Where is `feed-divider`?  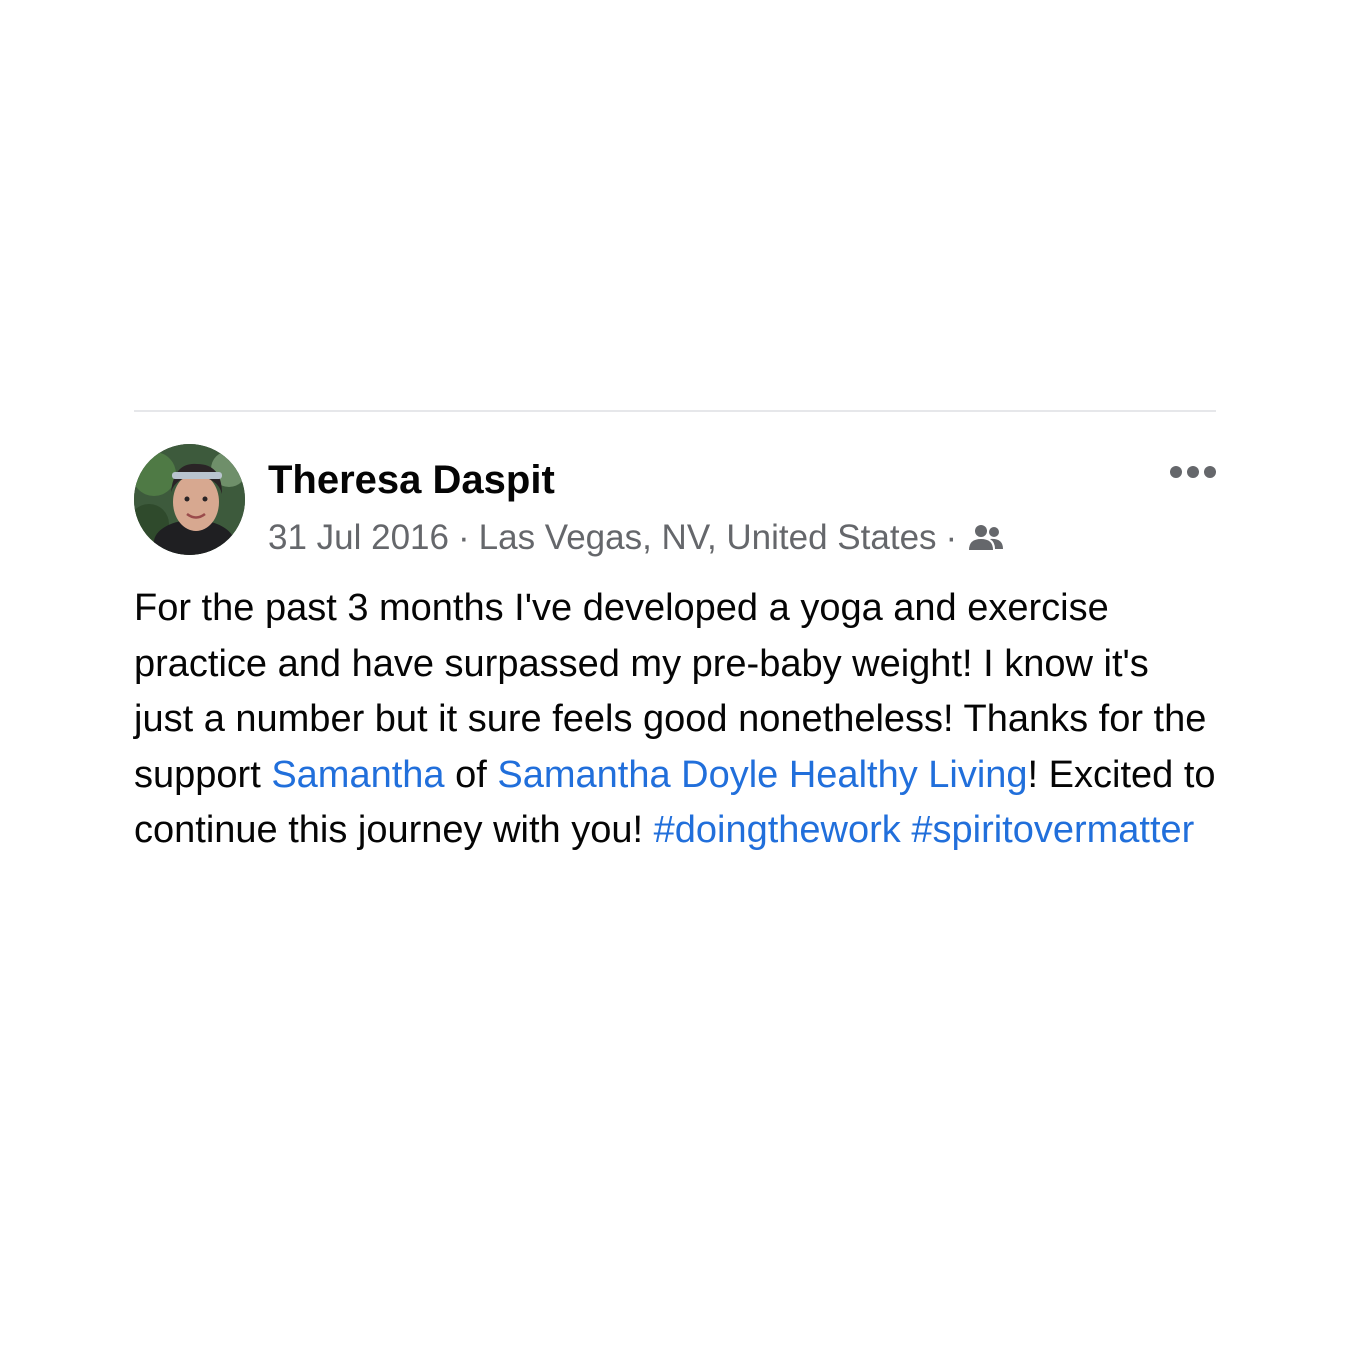 feed-divider is located at coordinates (675, 411).